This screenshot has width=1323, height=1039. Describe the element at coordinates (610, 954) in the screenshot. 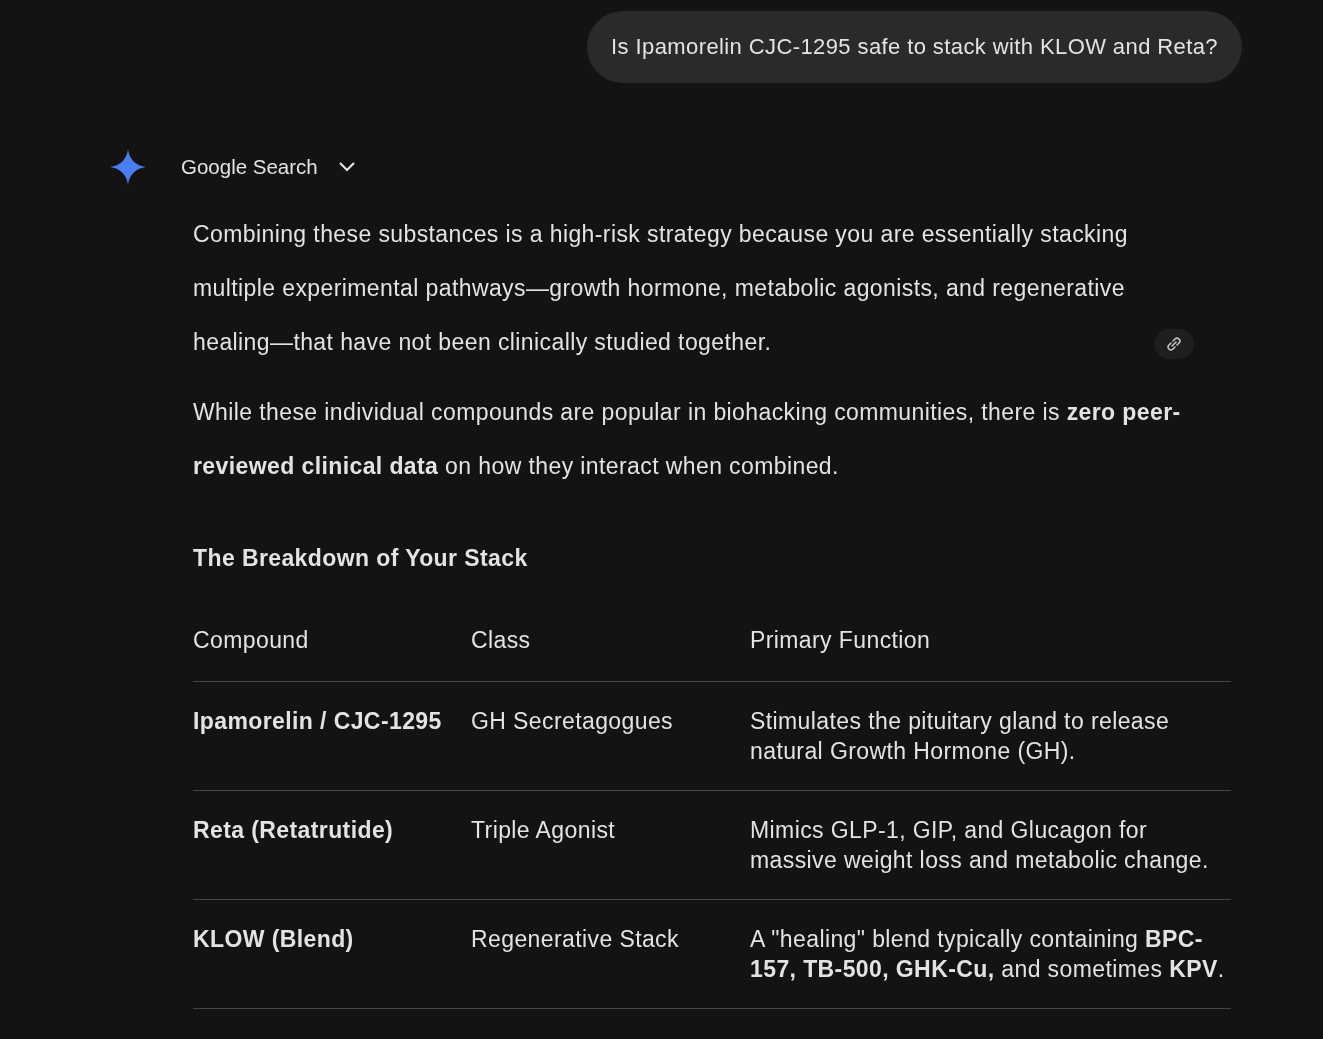

I see `table-cell: Regenerative Stack` at that location.